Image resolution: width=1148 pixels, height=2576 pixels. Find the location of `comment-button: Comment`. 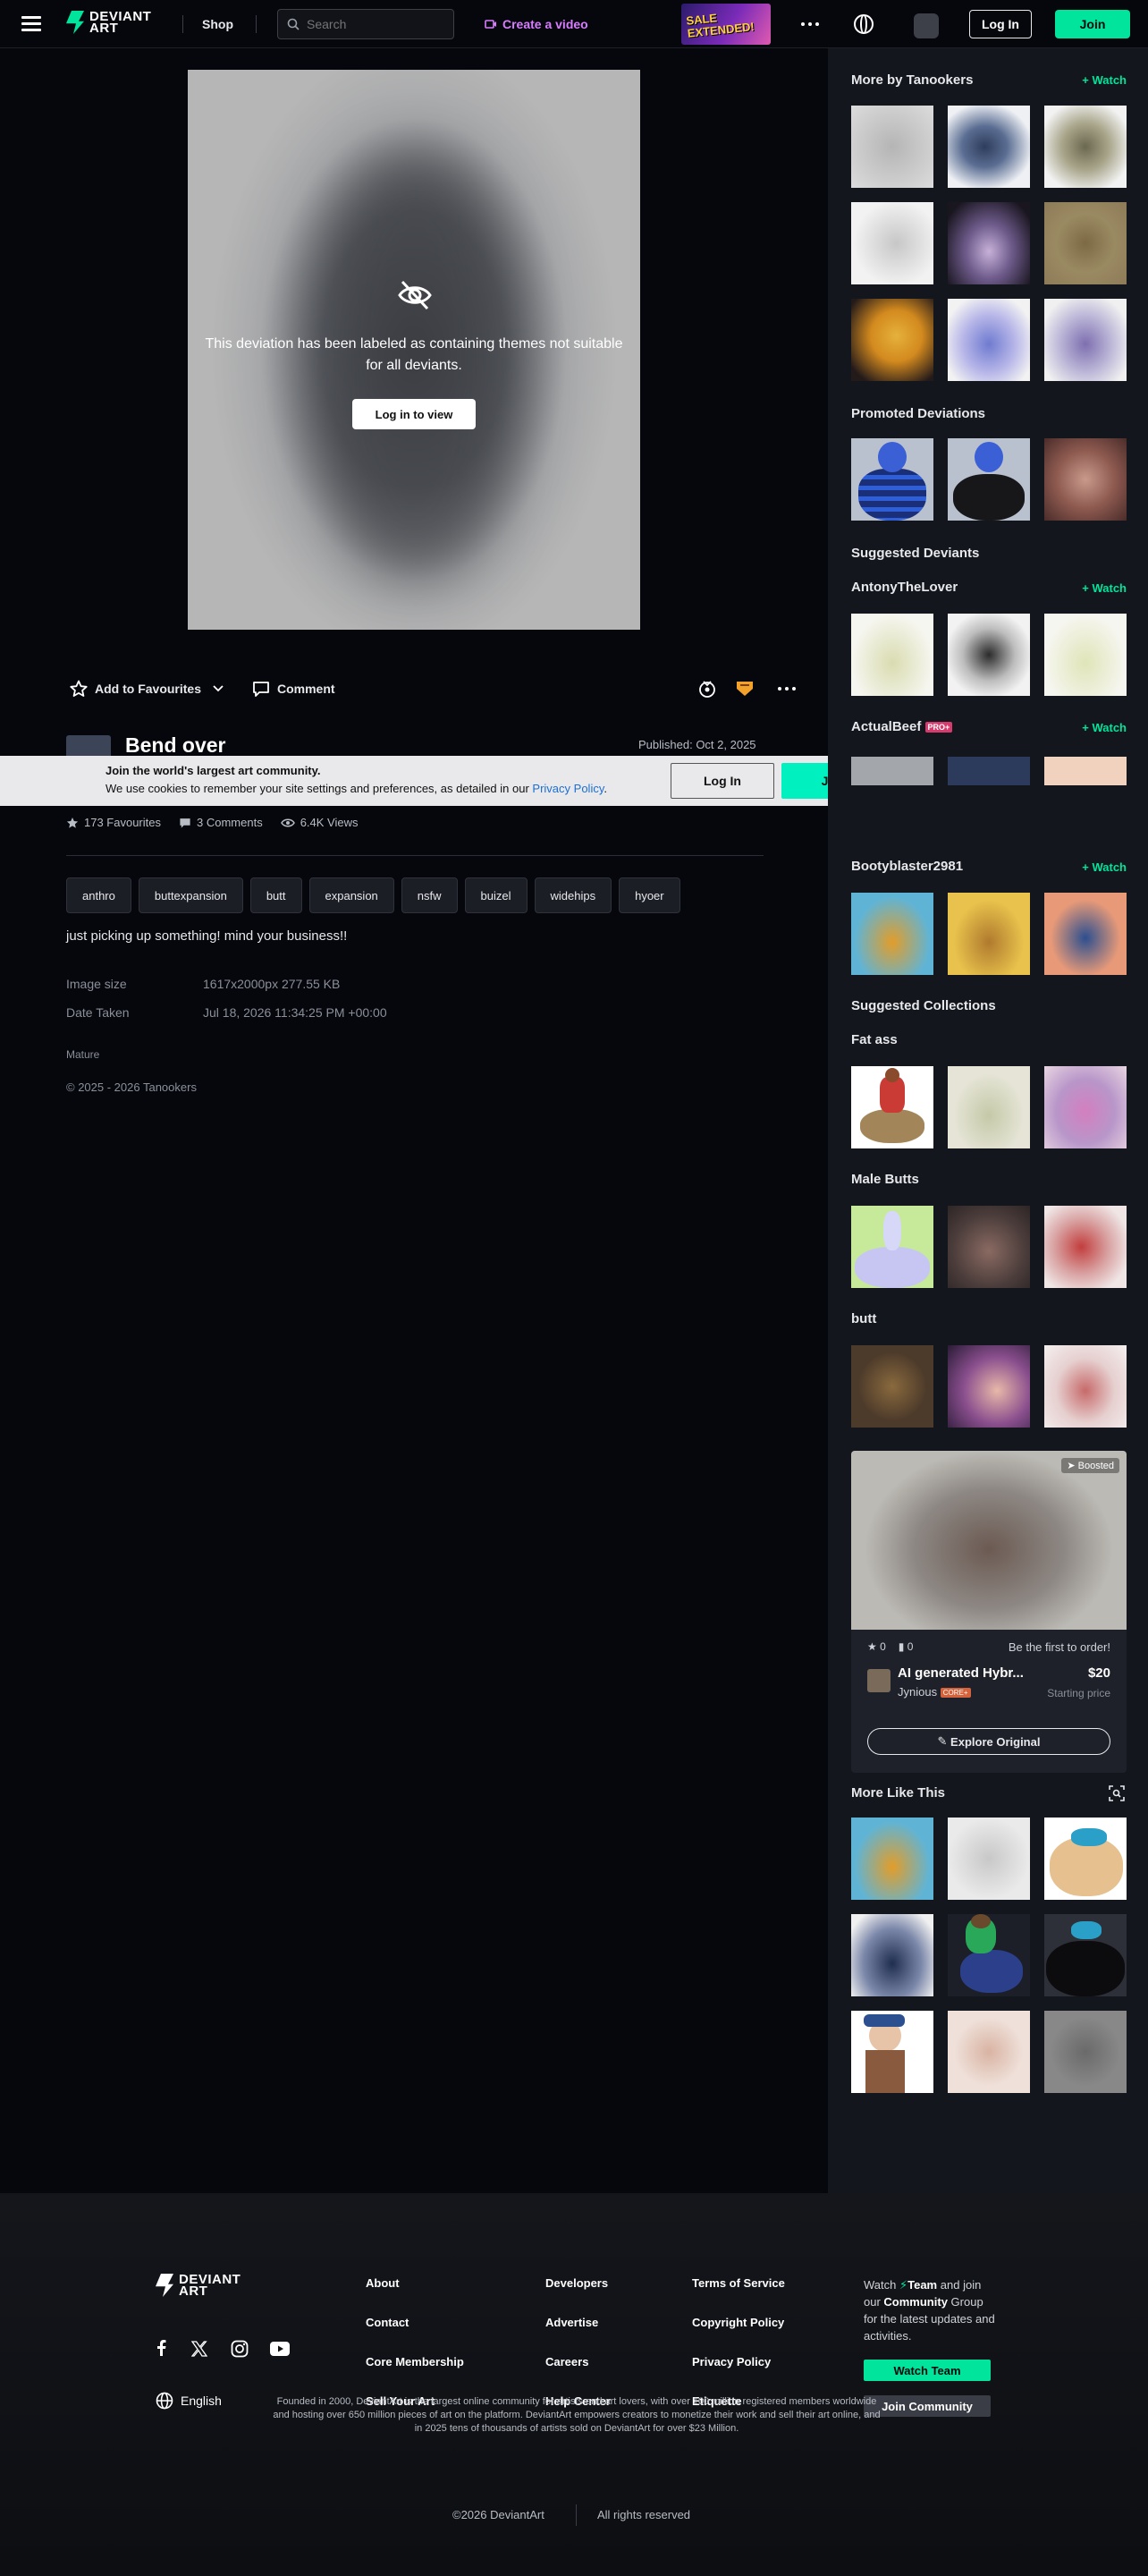

comment-button: Comment is located at coordinates (293, 689).